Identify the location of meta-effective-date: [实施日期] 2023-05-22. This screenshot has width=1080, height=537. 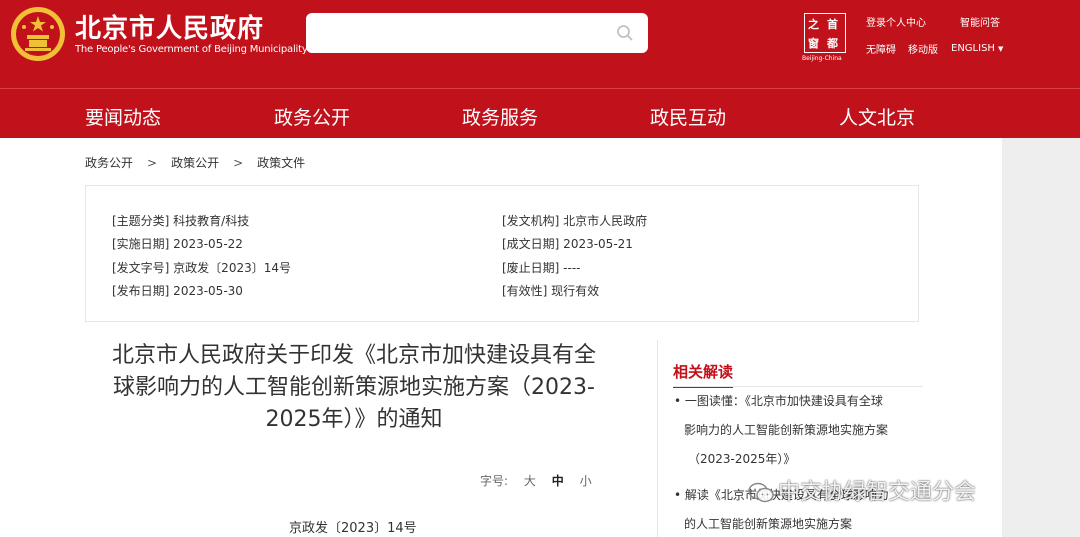
(177, 244).